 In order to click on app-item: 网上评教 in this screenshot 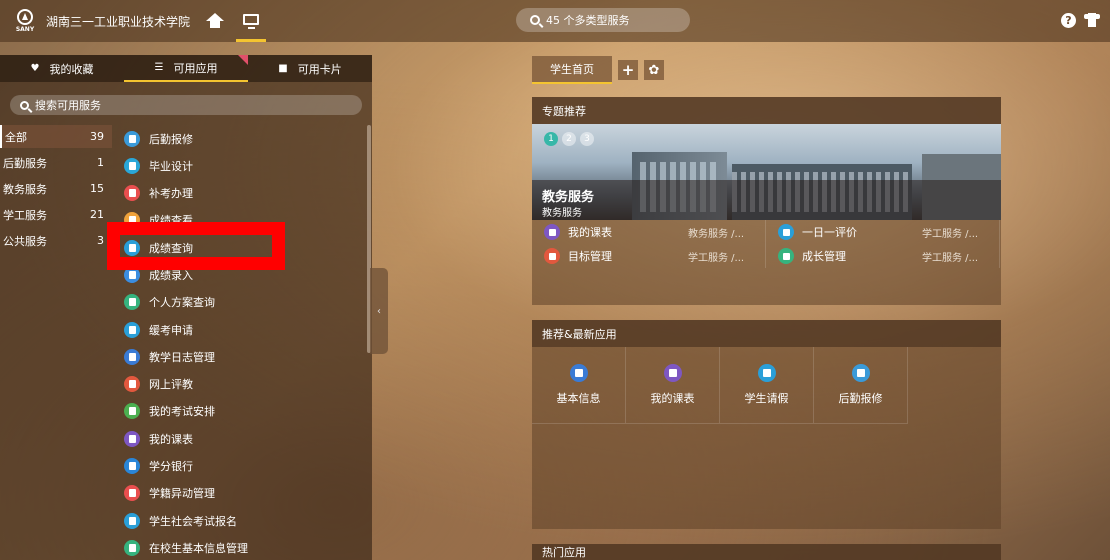, I will do `click(186, 384)`.